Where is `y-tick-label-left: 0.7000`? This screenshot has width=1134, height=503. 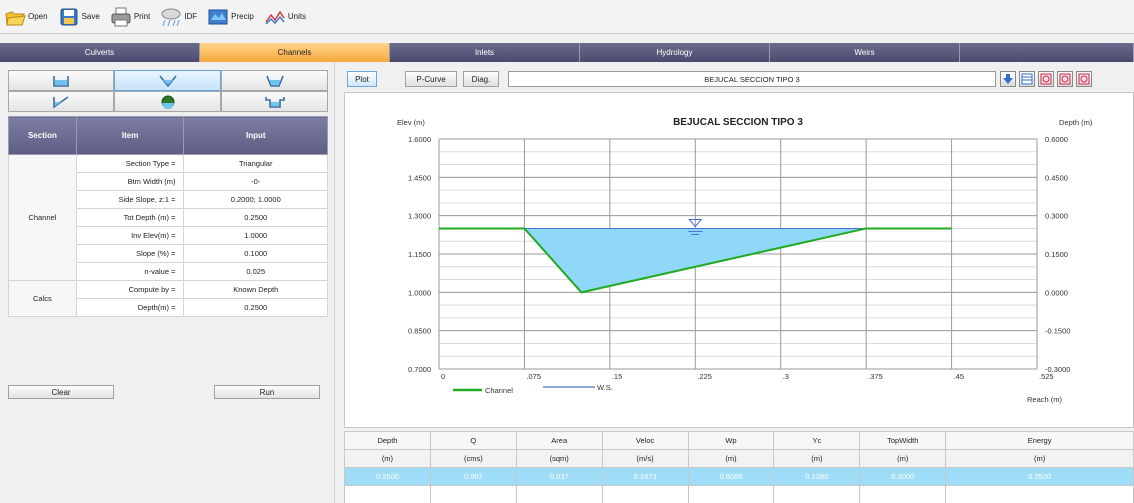
y-tick-label-left: 0.7000 is located at coordinates (419, 369).